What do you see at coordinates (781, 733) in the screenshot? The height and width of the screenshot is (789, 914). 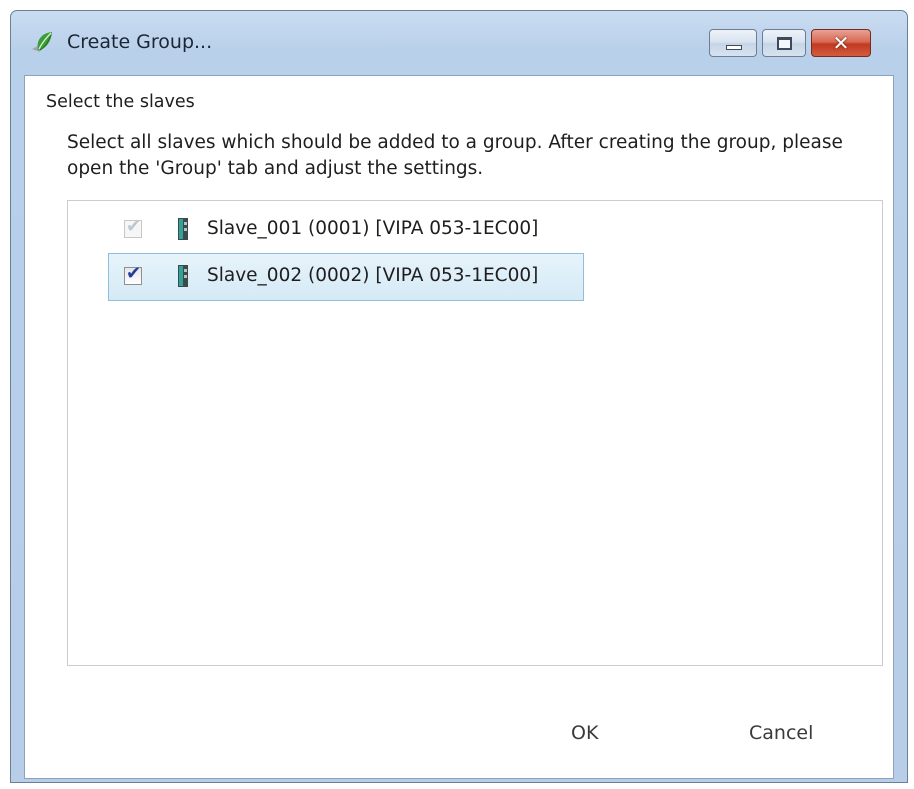 I see `cancel-button: Cancel` at bounding box center [781, 733].